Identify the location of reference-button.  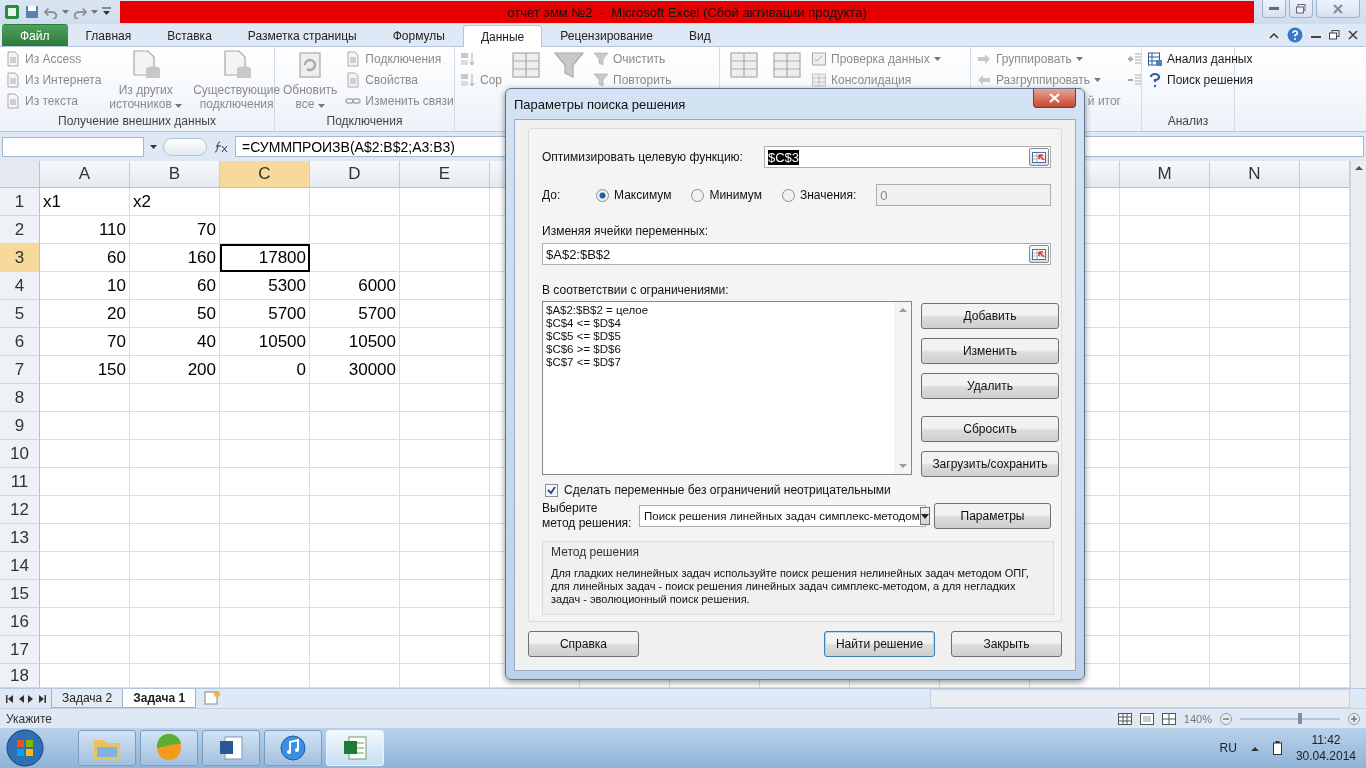
(1039, 254).